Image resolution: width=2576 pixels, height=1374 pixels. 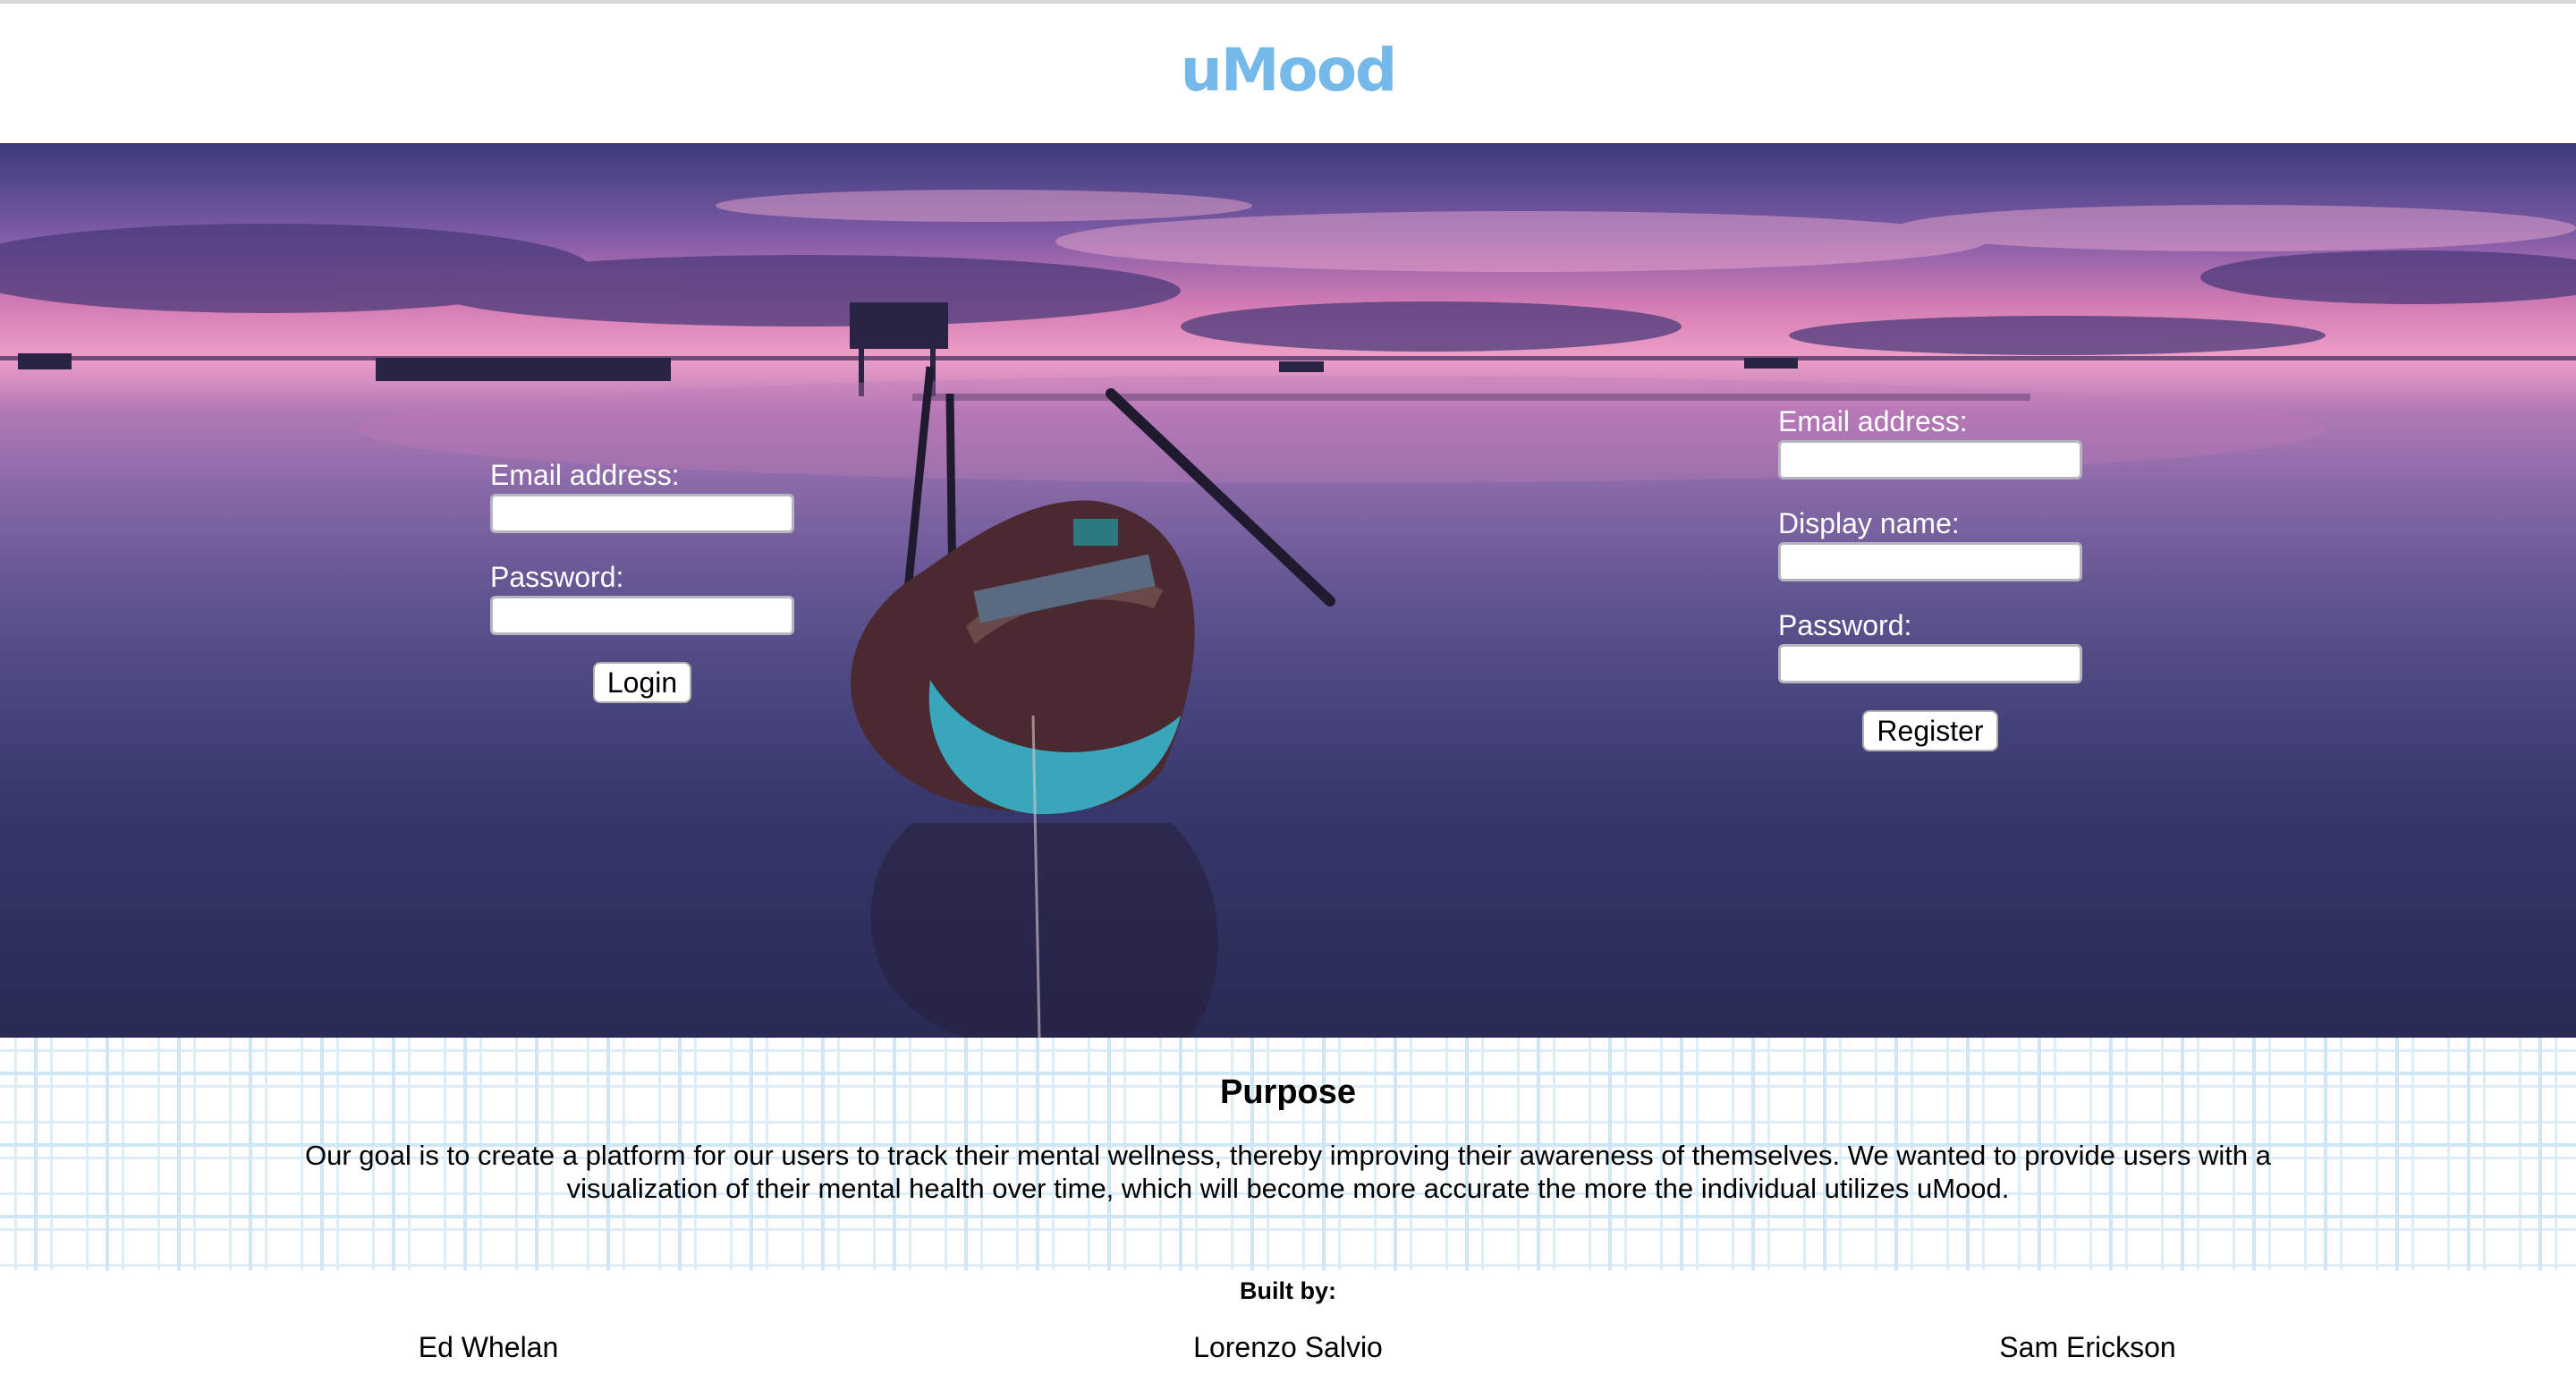 I want to click on author-name: Sam Erickson, so click(x=2087, y=1347).